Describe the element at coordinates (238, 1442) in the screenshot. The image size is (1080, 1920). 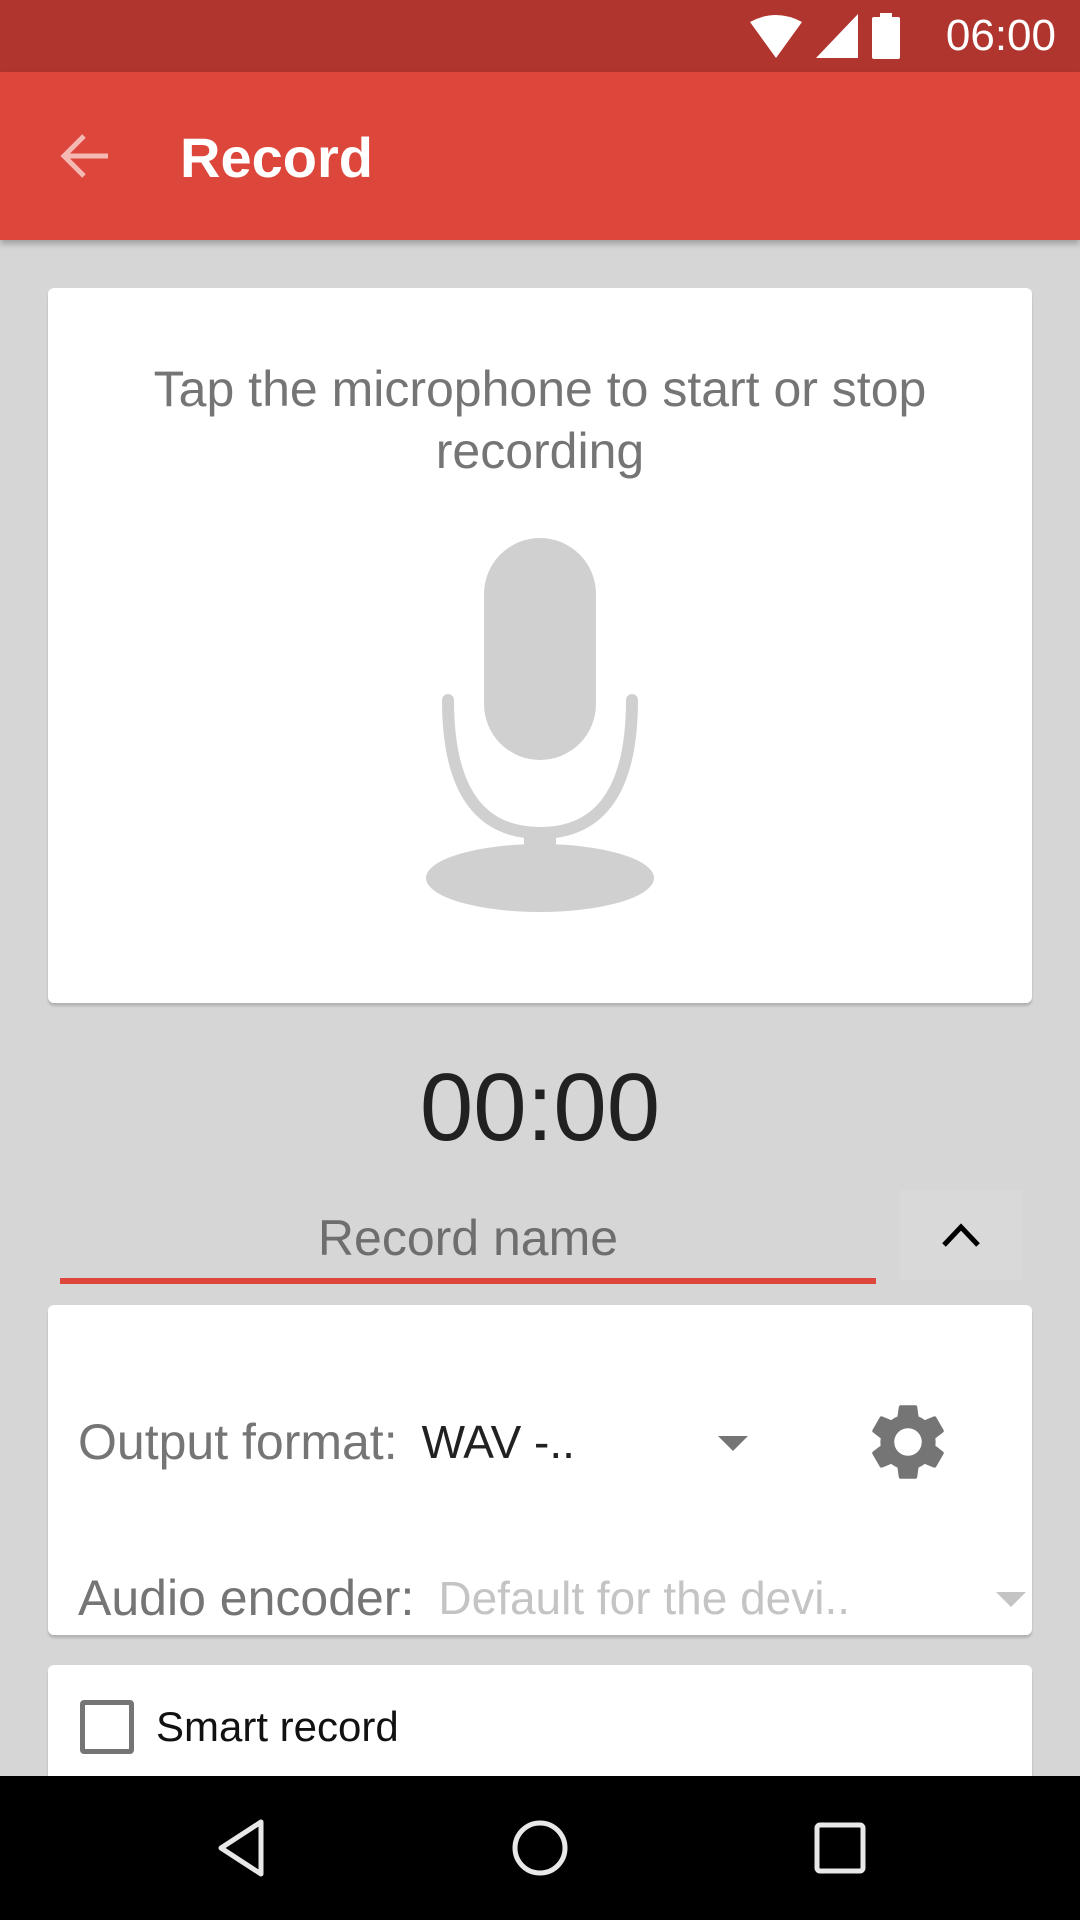
I see `output-format-label: Output format:` at that location.